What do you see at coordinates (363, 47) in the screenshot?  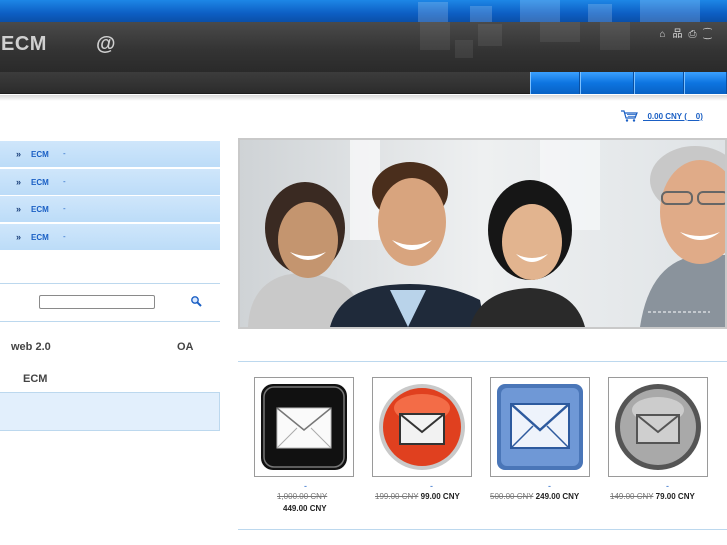 I see `site-header: ECM @ ⌂ 品 ⎙ ⁐` at bounding box center [363, 47].